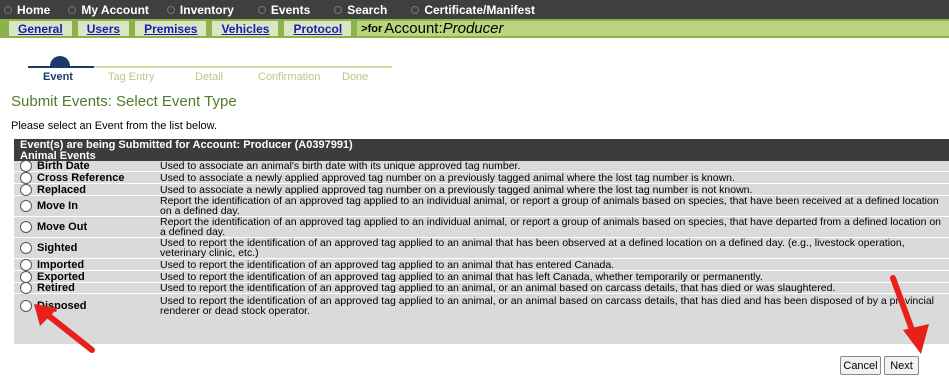  I want to click on event-name: Imported, so click(60, 265).